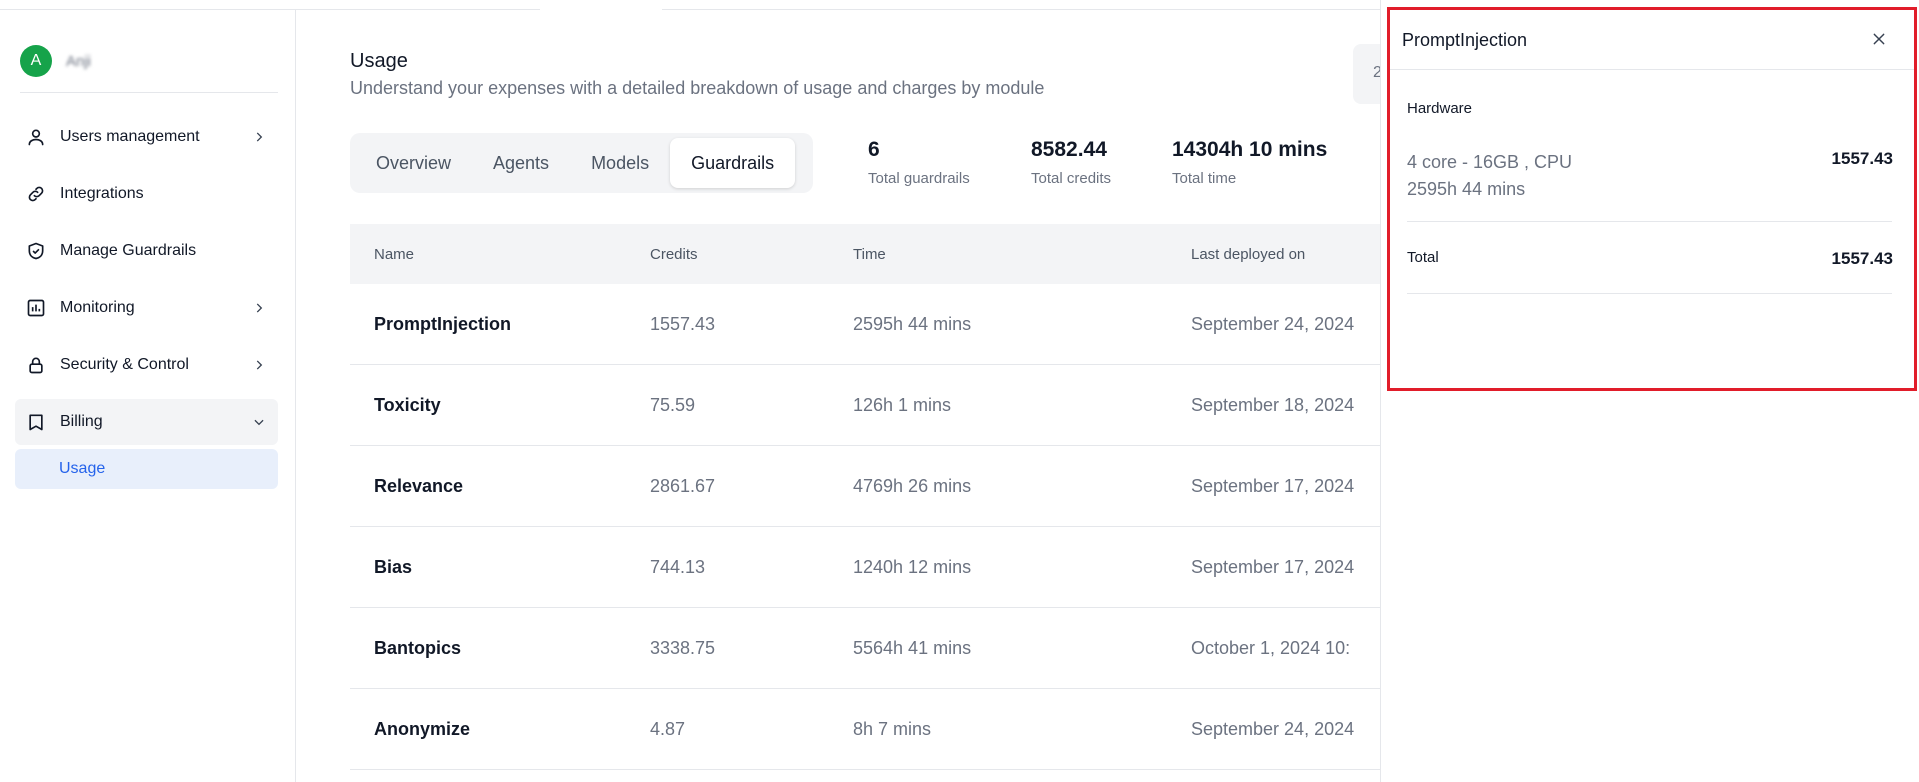 The width and height of the screenshot is (1919, 782). What do you see at coordinates (912, 323) in the screenshot?
I see `row-time: 2595h 44 mins` at bounding box center [912, 323].